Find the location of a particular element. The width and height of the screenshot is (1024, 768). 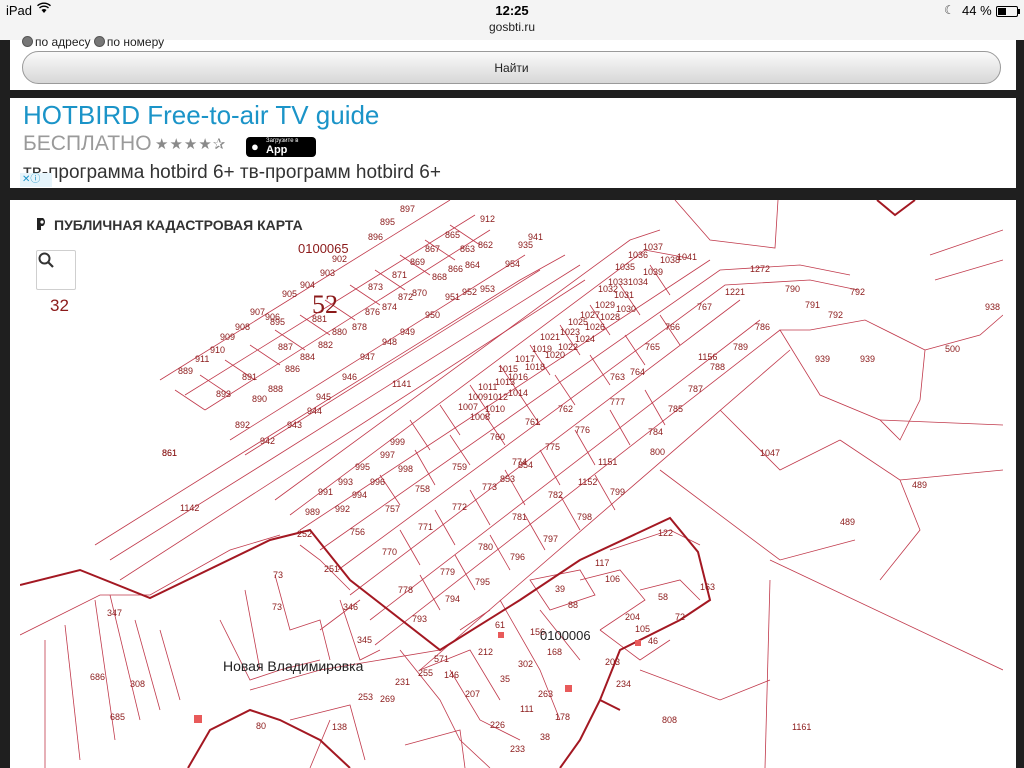

parcel-label: 781 is located at coordinates (519, 517).